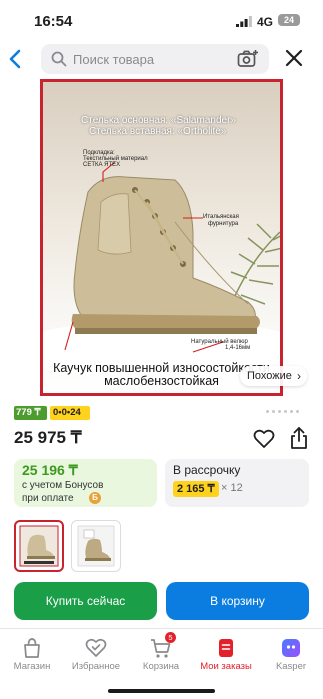  What do you see at coordinates (207, 470) in the screenshot?
I see `installment-title: В рассрочку` at bounding box center [207, 470].